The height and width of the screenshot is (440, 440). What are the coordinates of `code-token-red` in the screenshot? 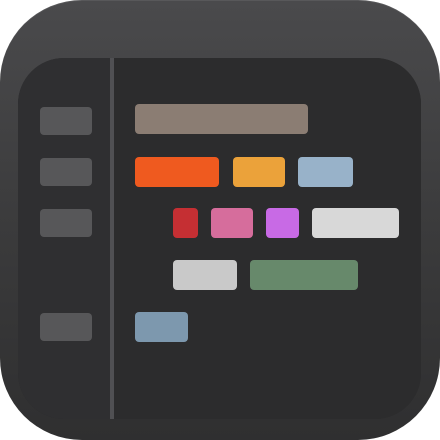 It's located at (185, 223).